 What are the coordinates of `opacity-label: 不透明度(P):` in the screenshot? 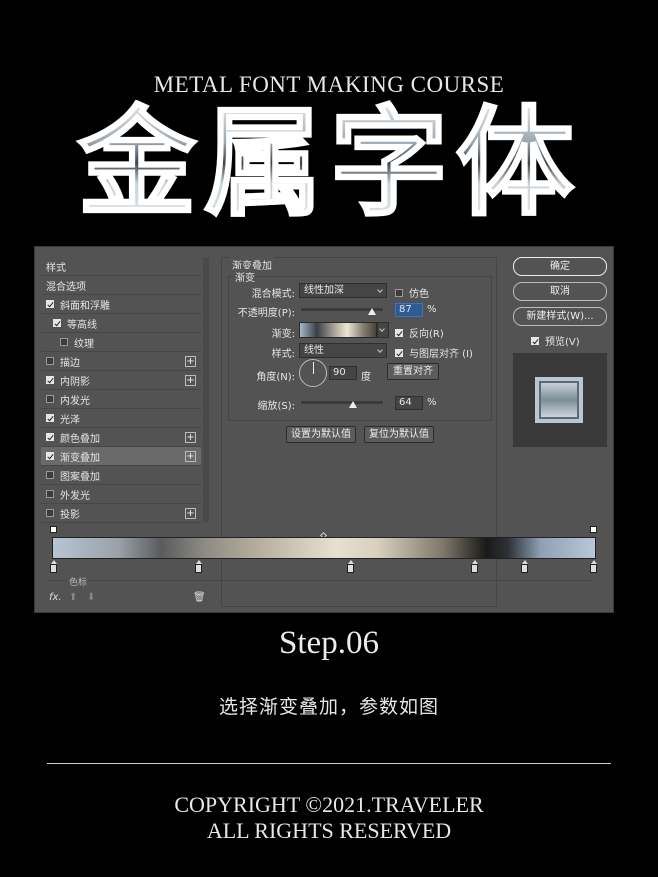 It's located at (266, 313).